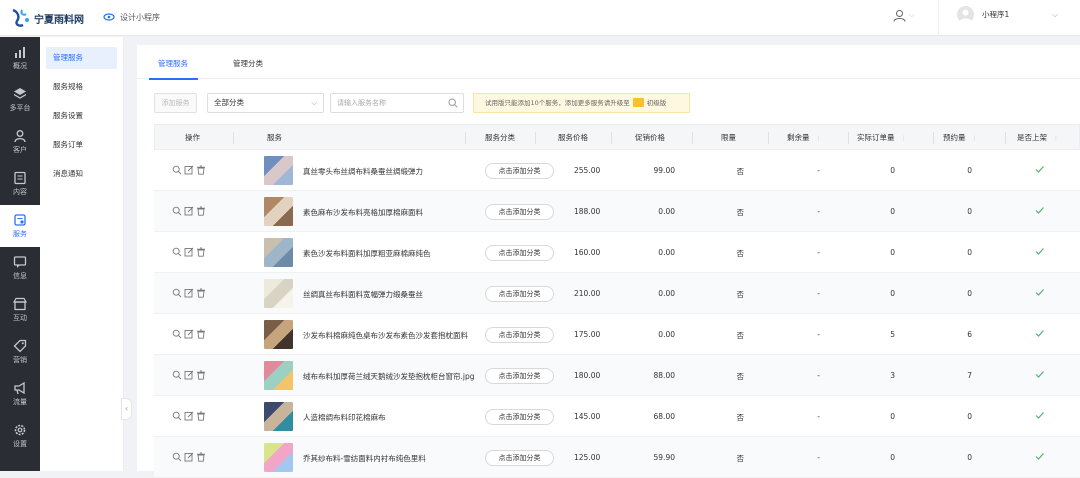 This screenshot has width=1080, height=478. What do you see at coordinates (81, 58) in the screenshot?
I see `subnav-item: 管理服务` at bounding box center [81, 58].